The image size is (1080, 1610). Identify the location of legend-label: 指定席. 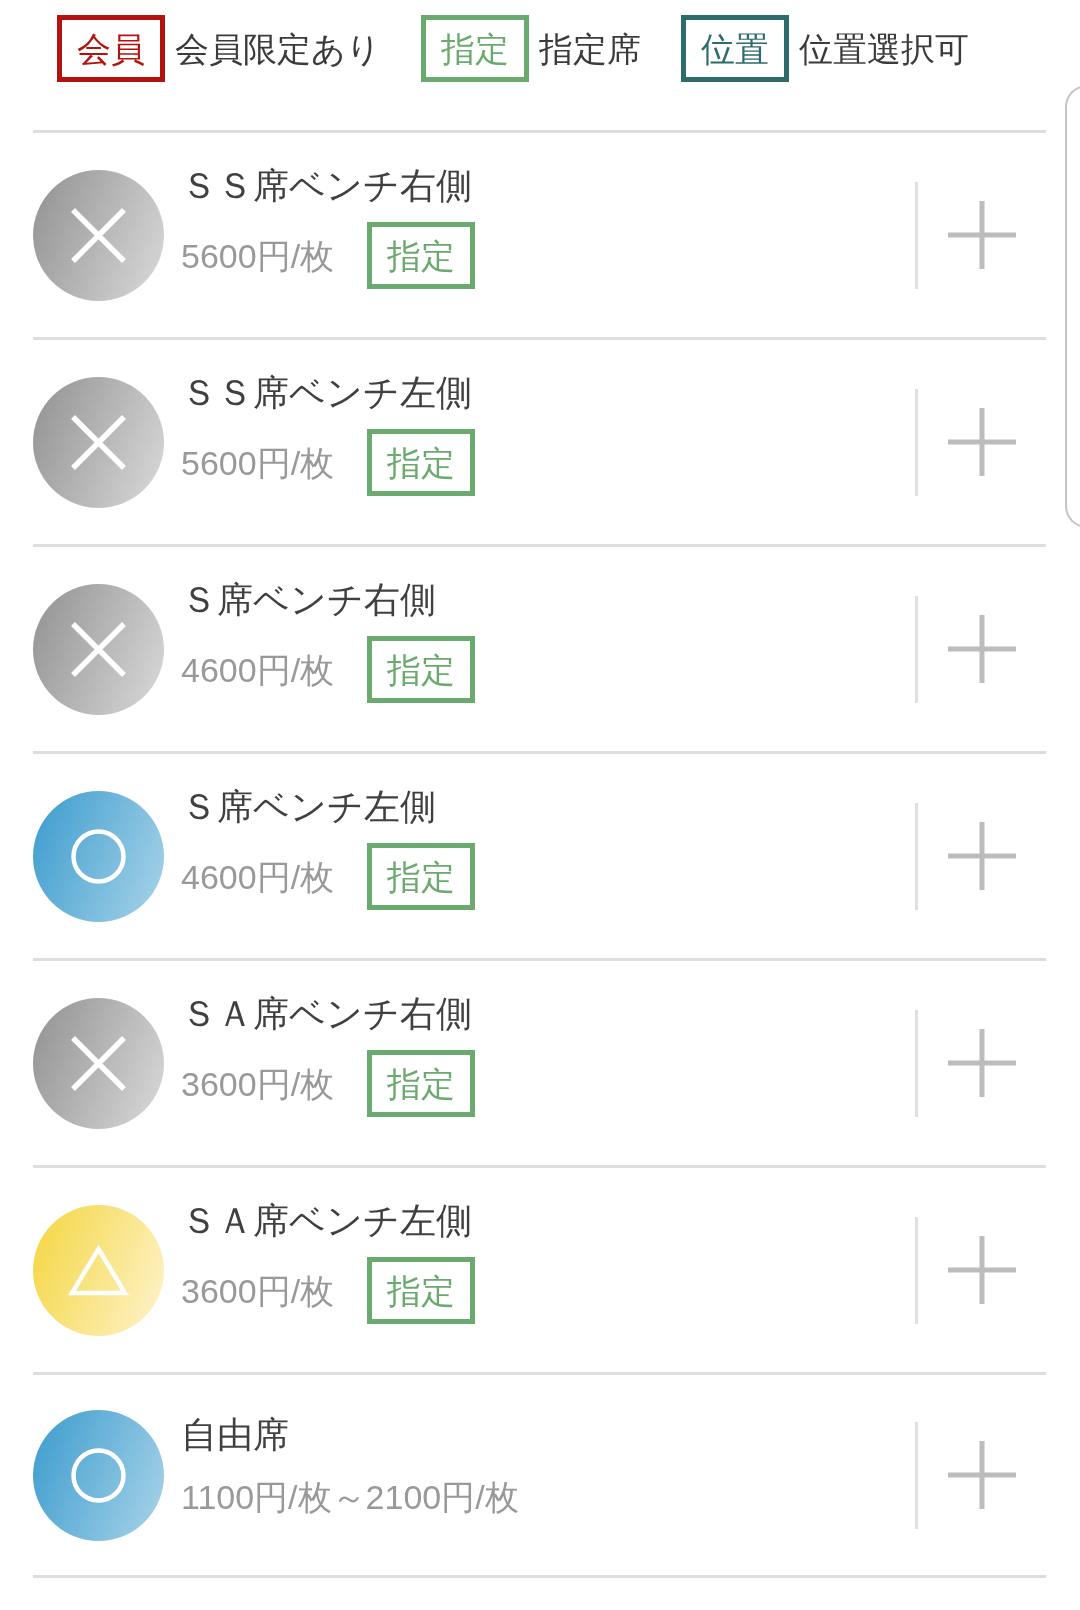
(590, 49).